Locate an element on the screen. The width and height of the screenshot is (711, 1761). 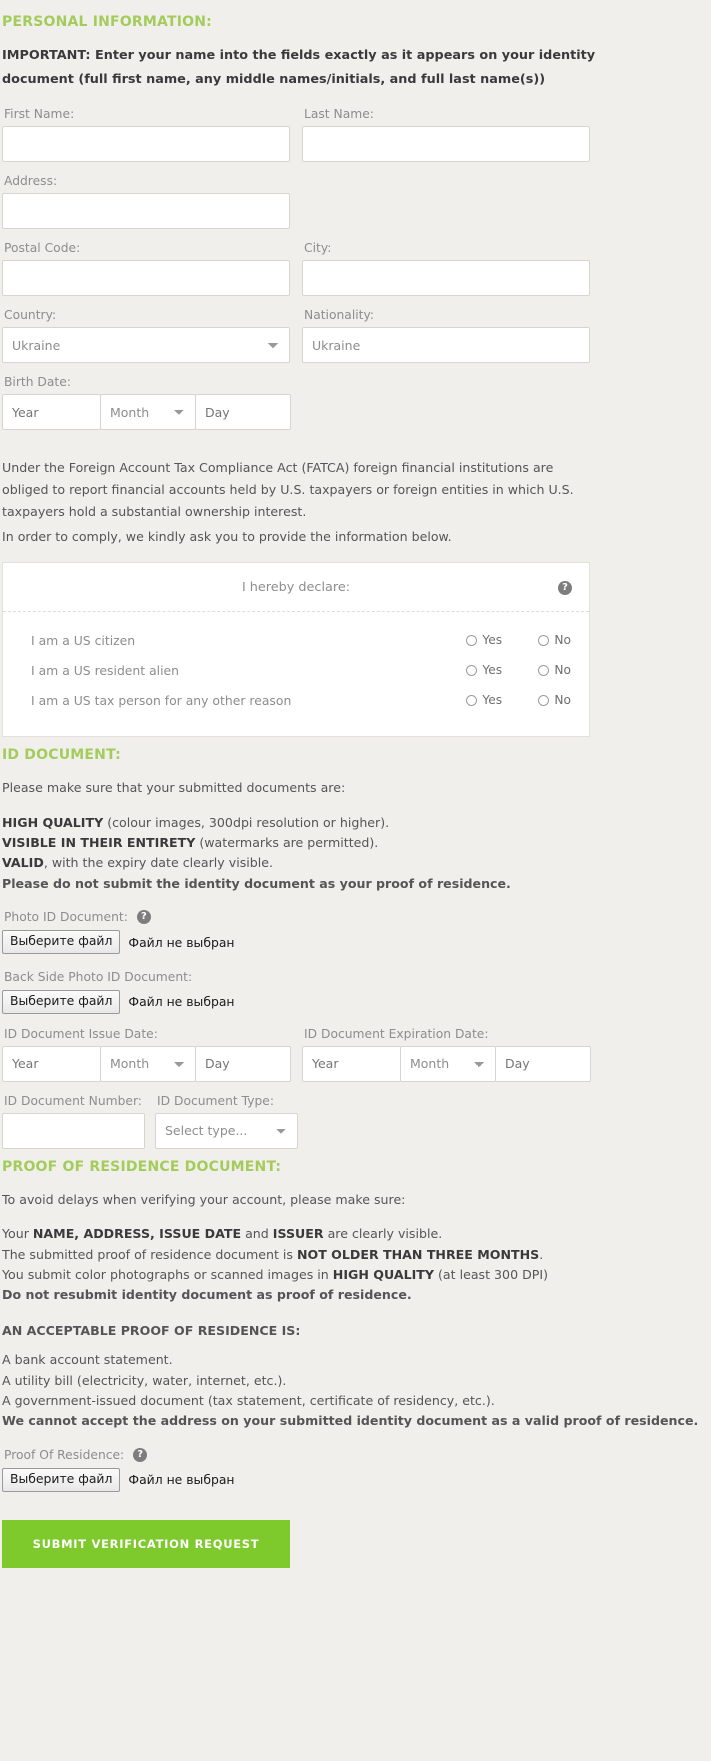
acceptable-proof-item: A bank account statement. is located at coordinates (87, 1360).